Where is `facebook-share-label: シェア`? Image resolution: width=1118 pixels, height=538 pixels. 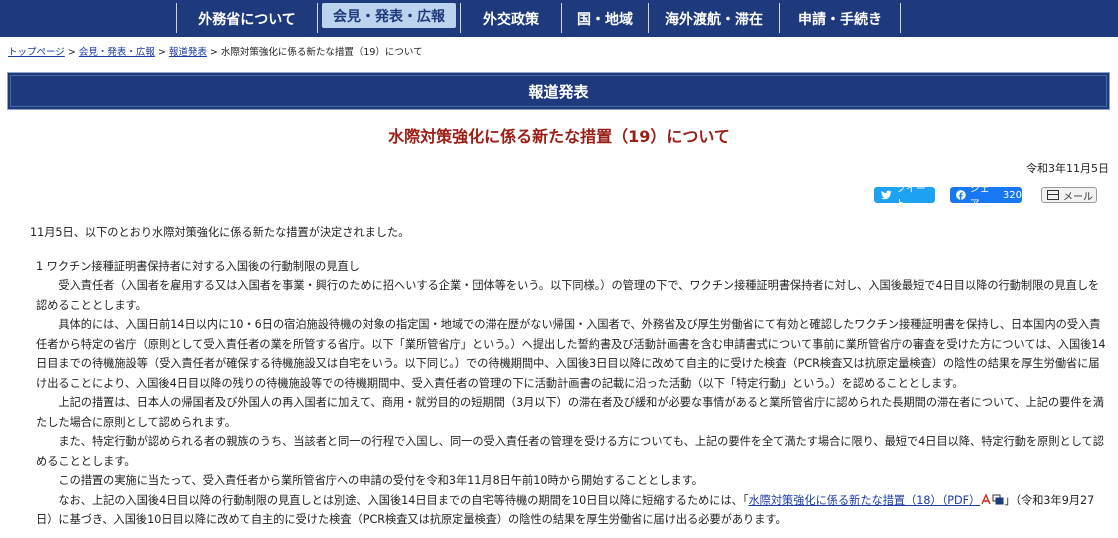
facebook-share-label: シェア is located at coordinates (979, 197).